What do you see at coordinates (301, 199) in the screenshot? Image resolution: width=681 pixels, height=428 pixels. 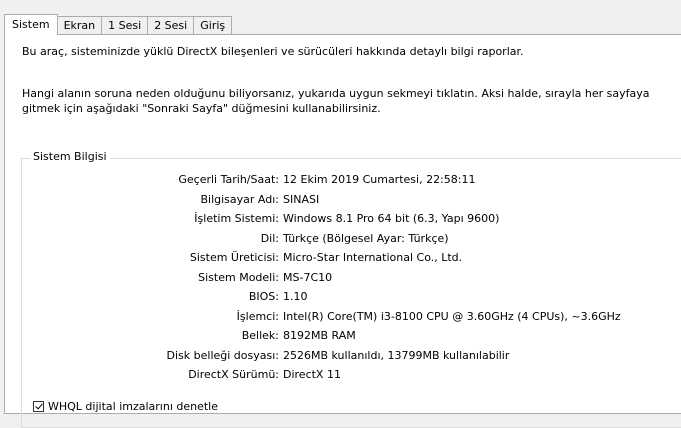 I see `info-value: SINASI` at bounding box center [301, 199].